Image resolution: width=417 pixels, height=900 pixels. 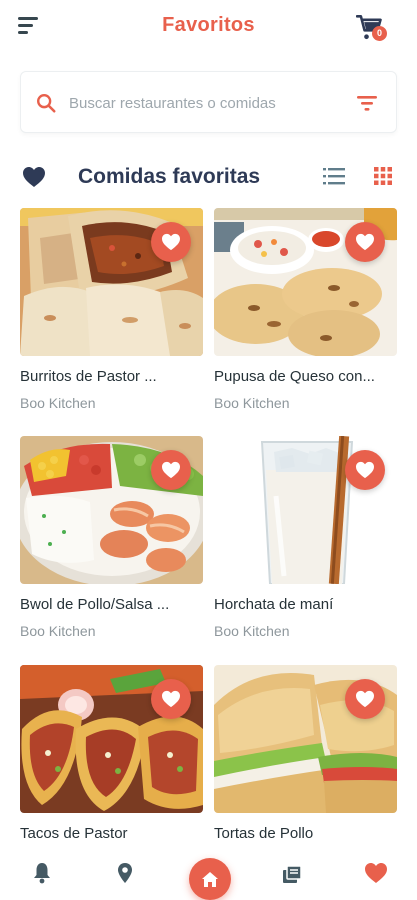 What do you see at coordinates (125, 873) in the screenshot?
I see `location-icon` at bounding box center [125, 873].